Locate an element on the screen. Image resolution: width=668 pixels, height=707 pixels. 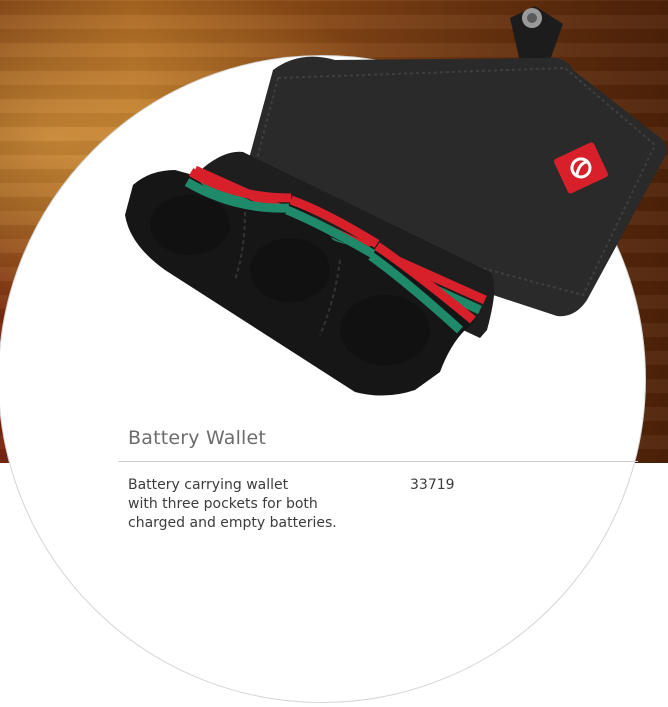
description-line: charged and empty batteries. is located at coordinates (232, 523).